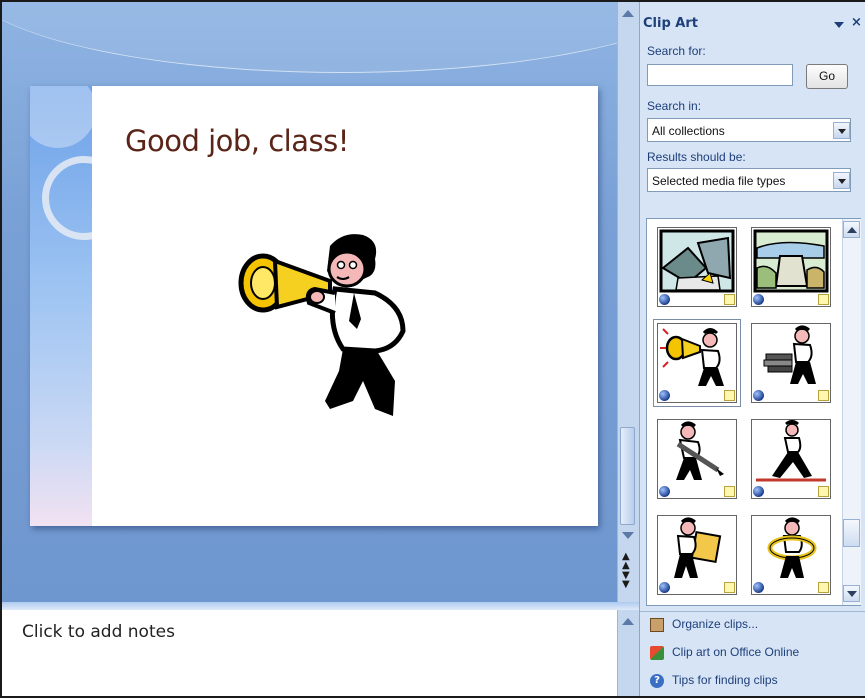 The width and height of the screenshot is (865, 698). Describe the element at coordinates (749, 130) in the screenshot. I see `search-in-dropdown: All collections` at that location.